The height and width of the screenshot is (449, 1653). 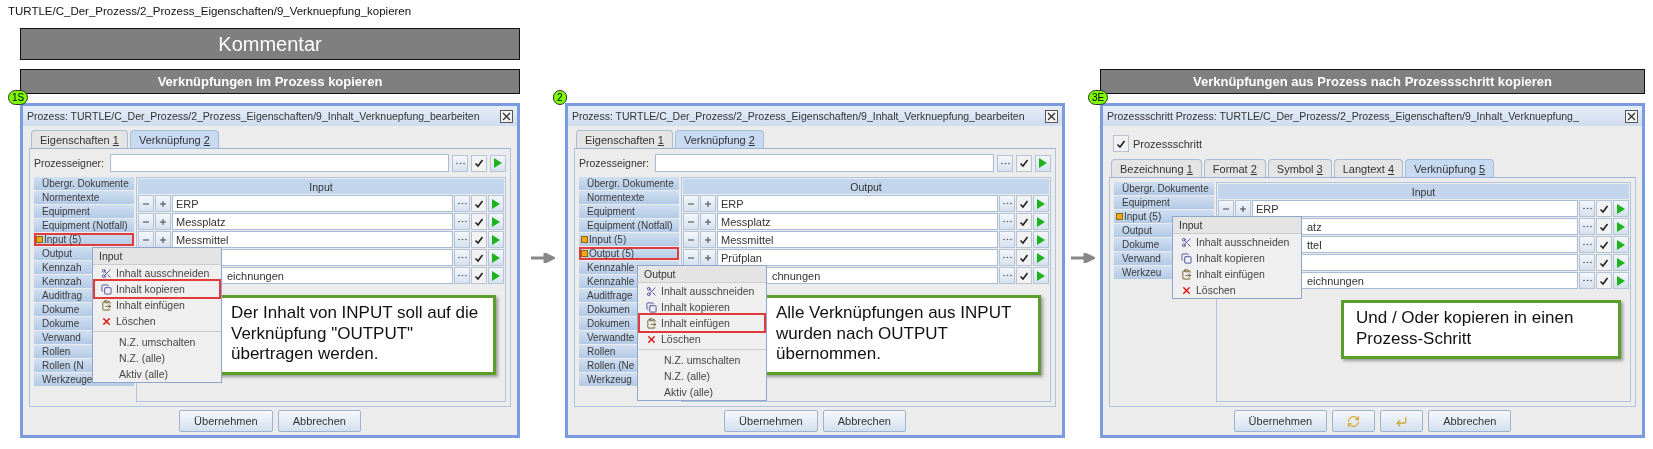 I want to click on tab: Verknüpfung 5, so click(x=1450, y=168).